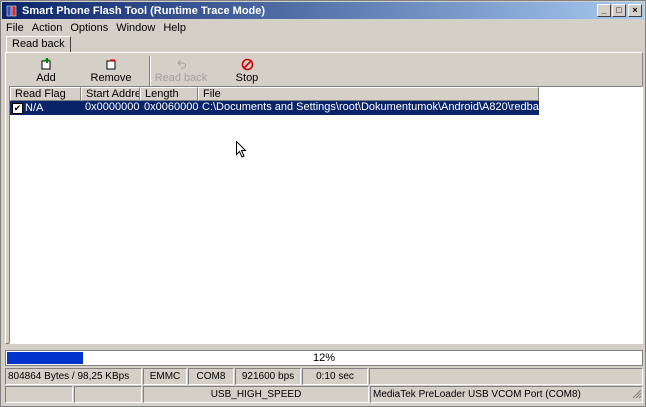 The image size is (646, 407). Describe the element at coordinates (247, 64) in the screenshot. I see `stop-icon` at that location.